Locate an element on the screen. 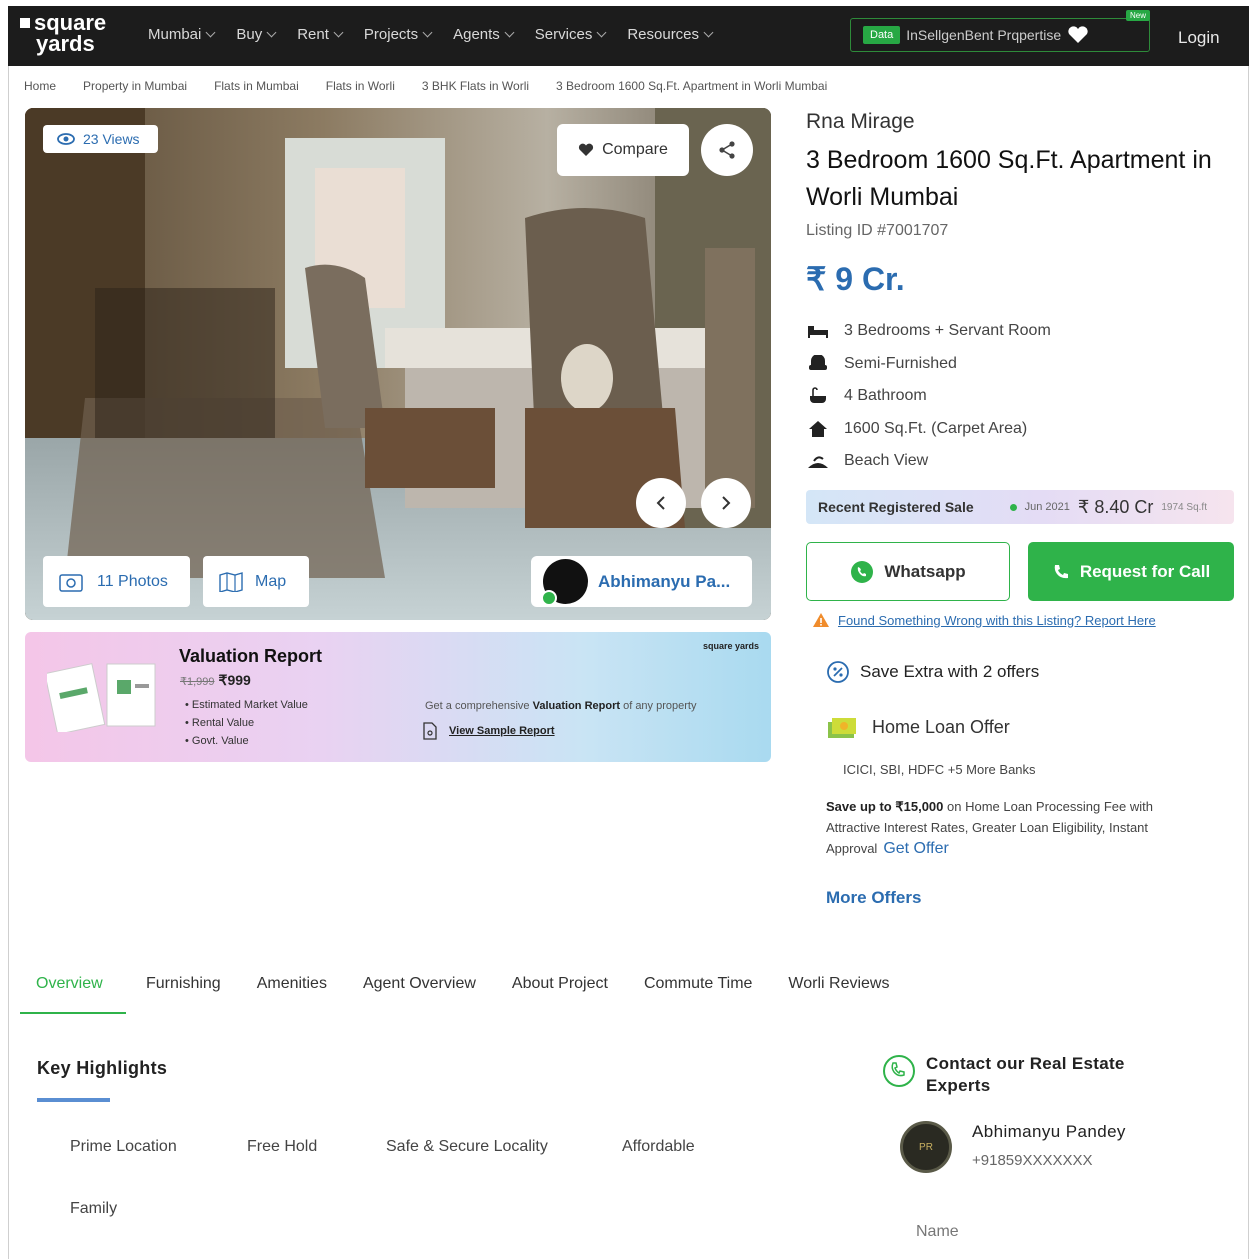  chevron-left-icon is located at coordinates (660, 503).